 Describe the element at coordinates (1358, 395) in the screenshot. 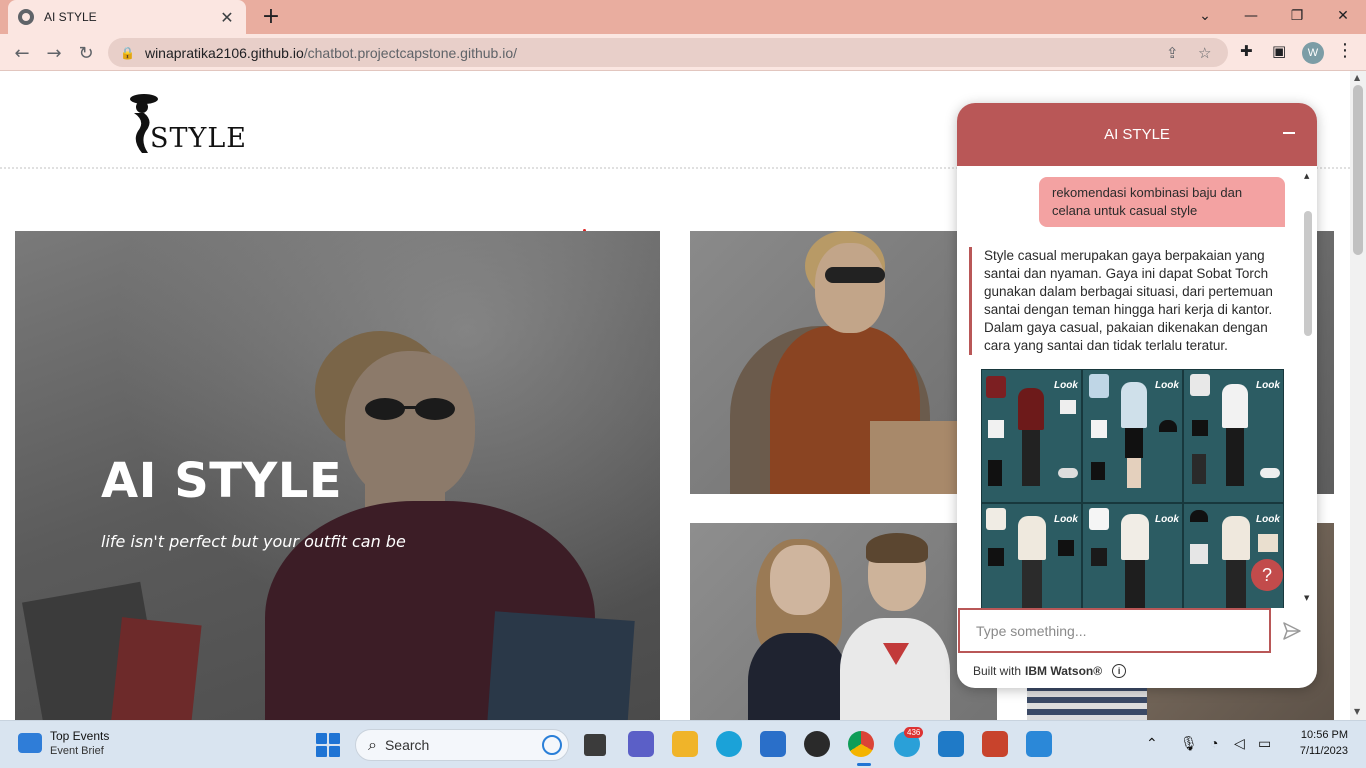

I see `page-scrollbar: ▲ ▼` at that location.